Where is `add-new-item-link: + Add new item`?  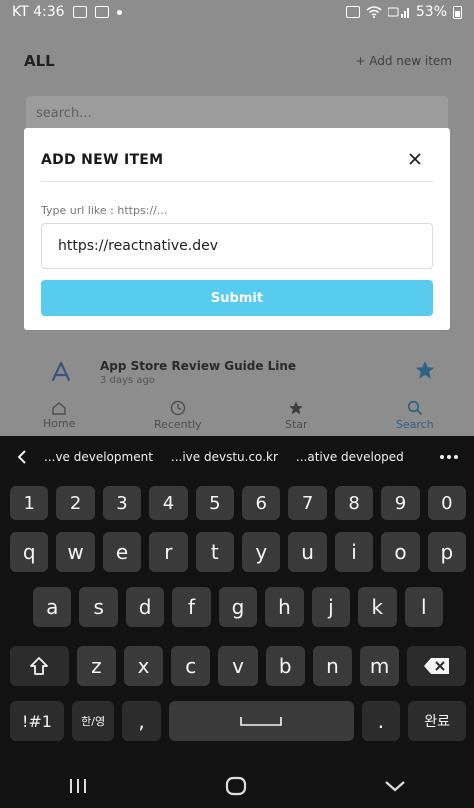 add-new-item-link: + Add new item is located at coordinates (403, 61).